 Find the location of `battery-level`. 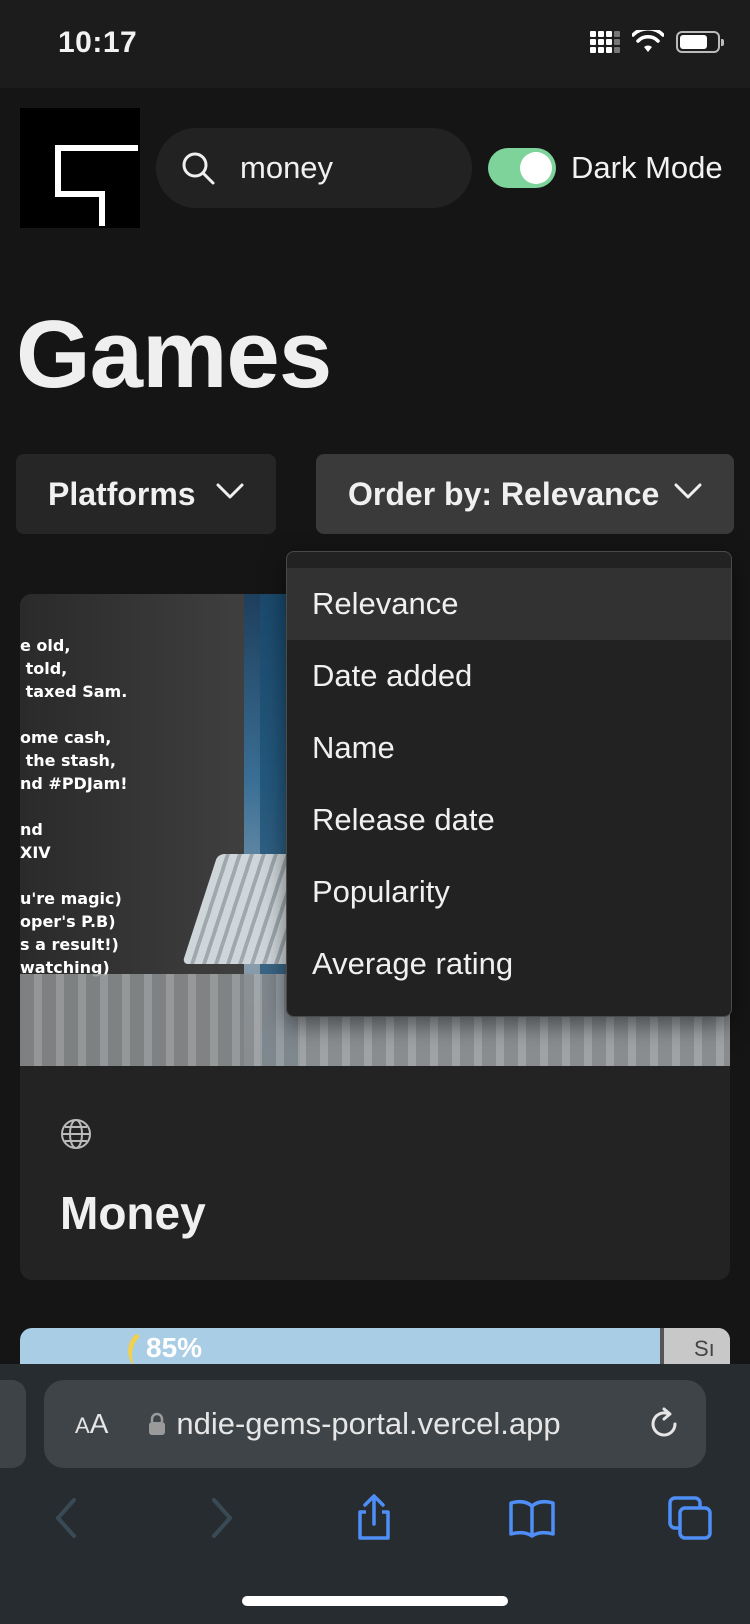

battery-level is located at coordinates (693, 42).